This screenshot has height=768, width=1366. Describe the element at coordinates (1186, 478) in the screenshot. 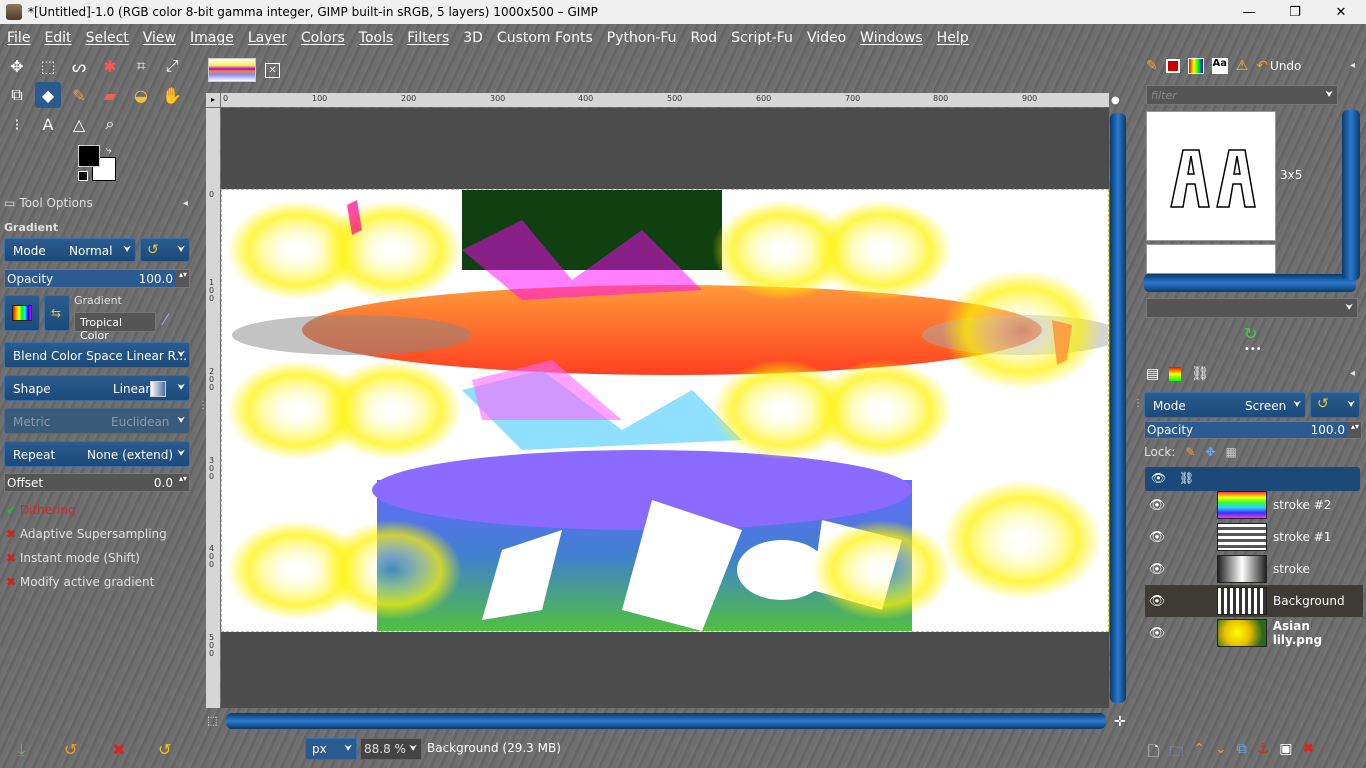

I see `chain-header-icon: ⛓` at that location.